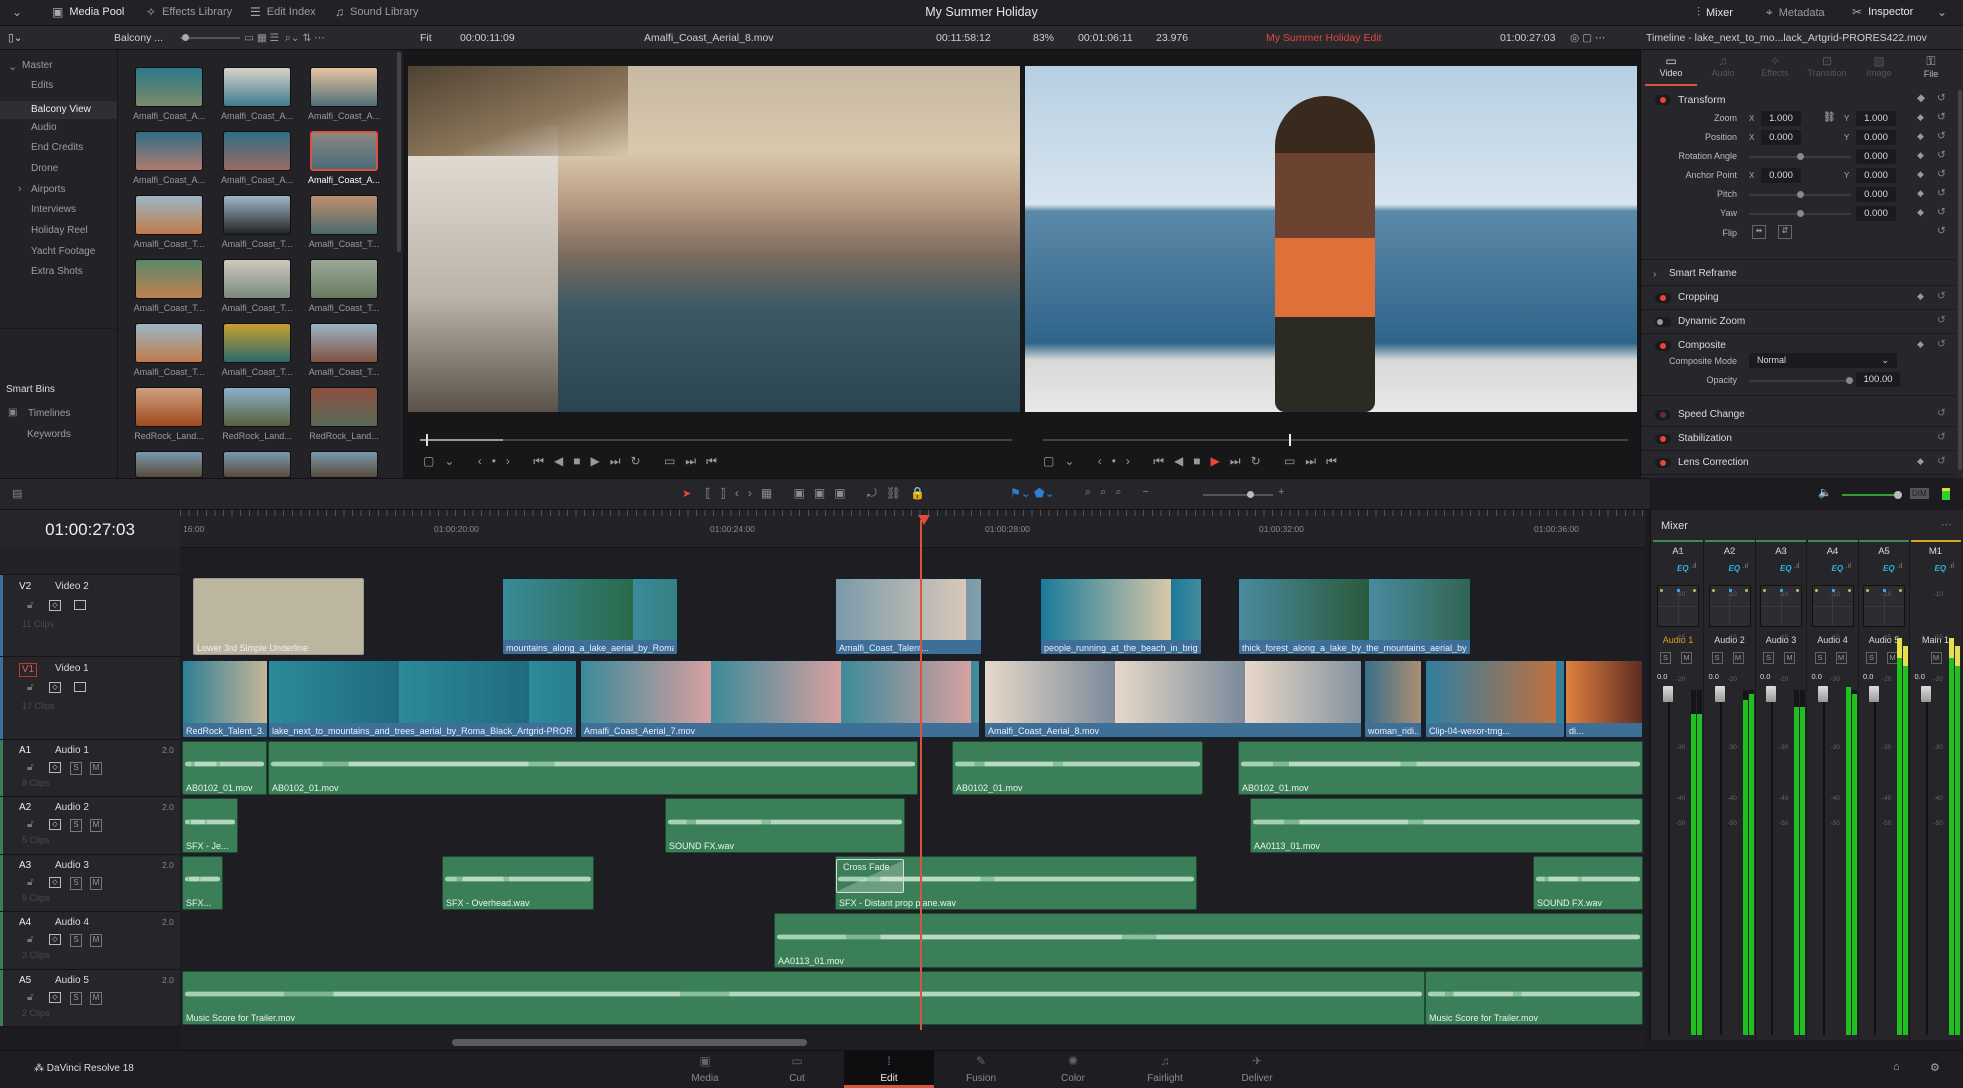  Describe the element at coordinates (1781, 175) in the screenshot. I see `anchor_x-field: 0.000` at that location.